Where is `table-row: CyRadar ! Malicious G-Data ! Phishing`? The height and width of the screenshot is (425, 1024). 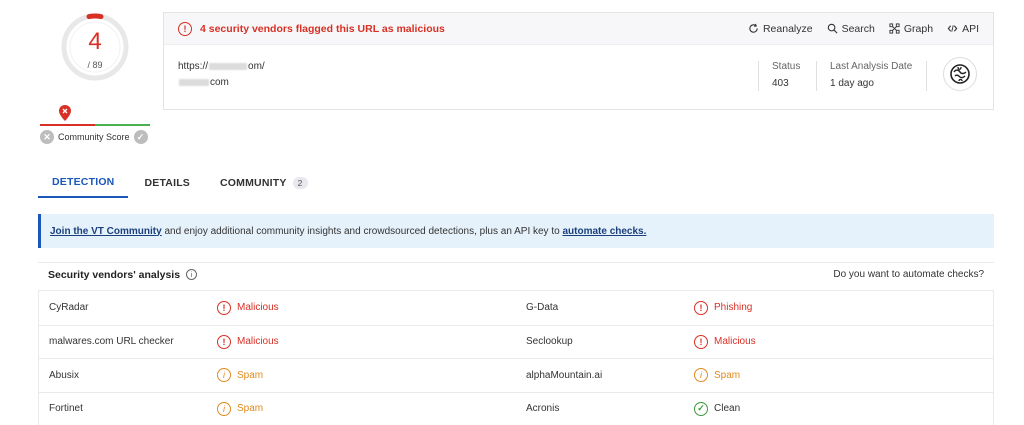
table-row: CyRadar ! Malicious G-Data ! Phishing is located at coordinates (516, 308).